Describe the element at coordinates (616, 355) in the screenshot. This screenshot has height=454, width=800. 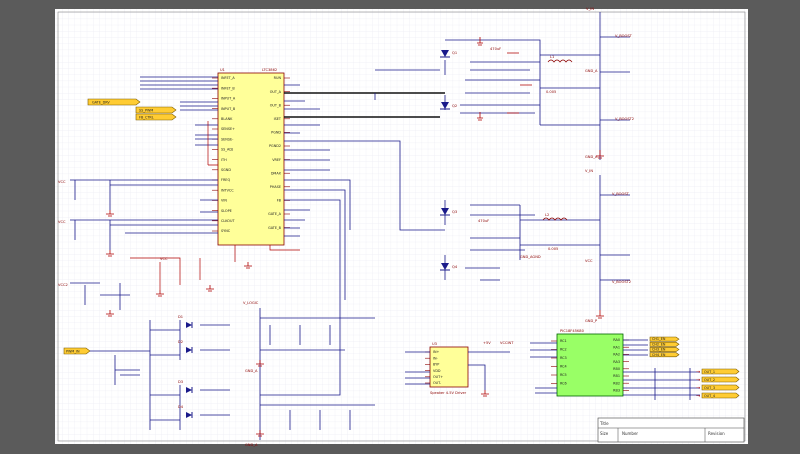
I see `mcu-right-pin-label: RA2` at that location.